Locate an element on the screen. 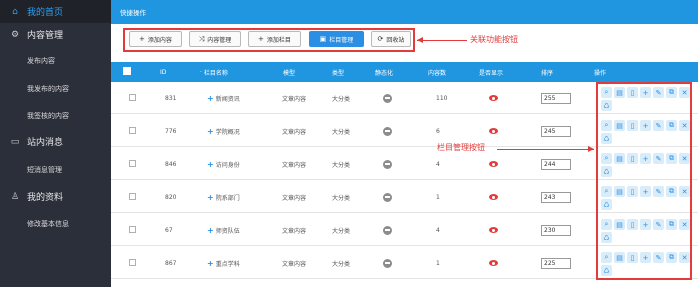 This screenshot has width=698, height=287. recycle-bin-button: ⟳ 回收站 is located at coordinates (391, 39).